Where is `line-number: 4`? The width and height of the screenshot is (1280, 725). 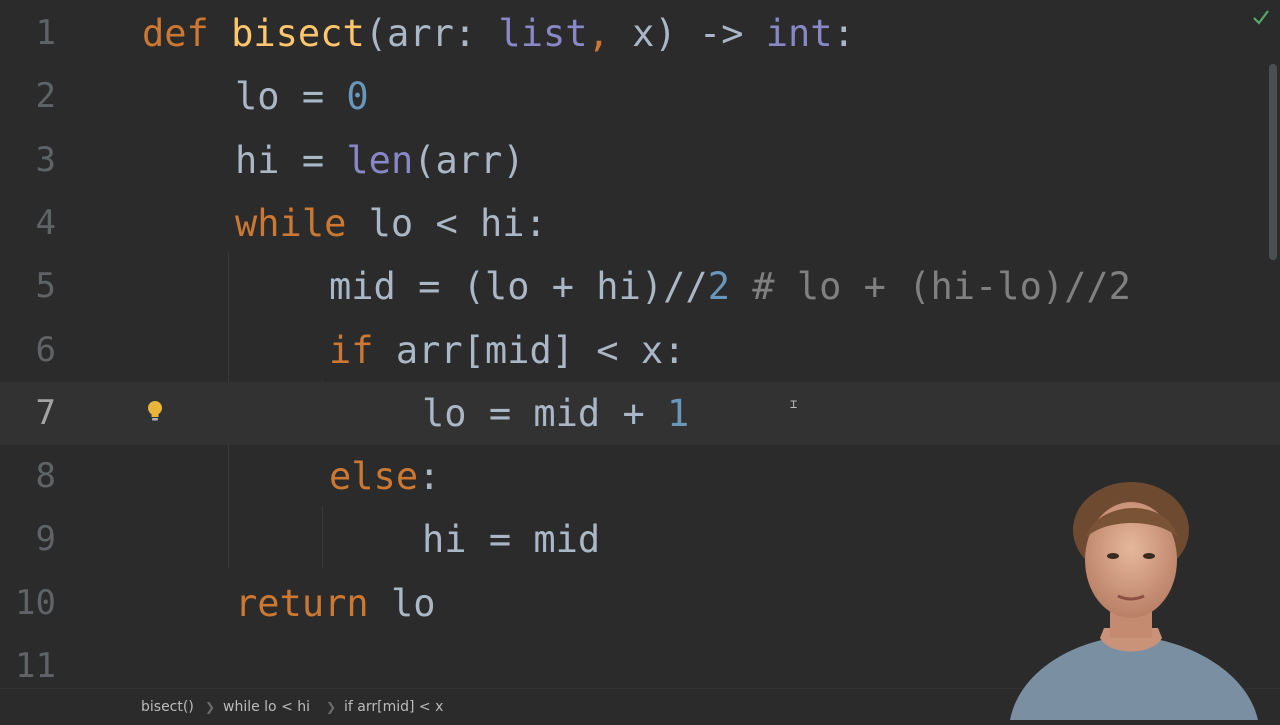 line-number: 4 is located at coordinates (28, 223).